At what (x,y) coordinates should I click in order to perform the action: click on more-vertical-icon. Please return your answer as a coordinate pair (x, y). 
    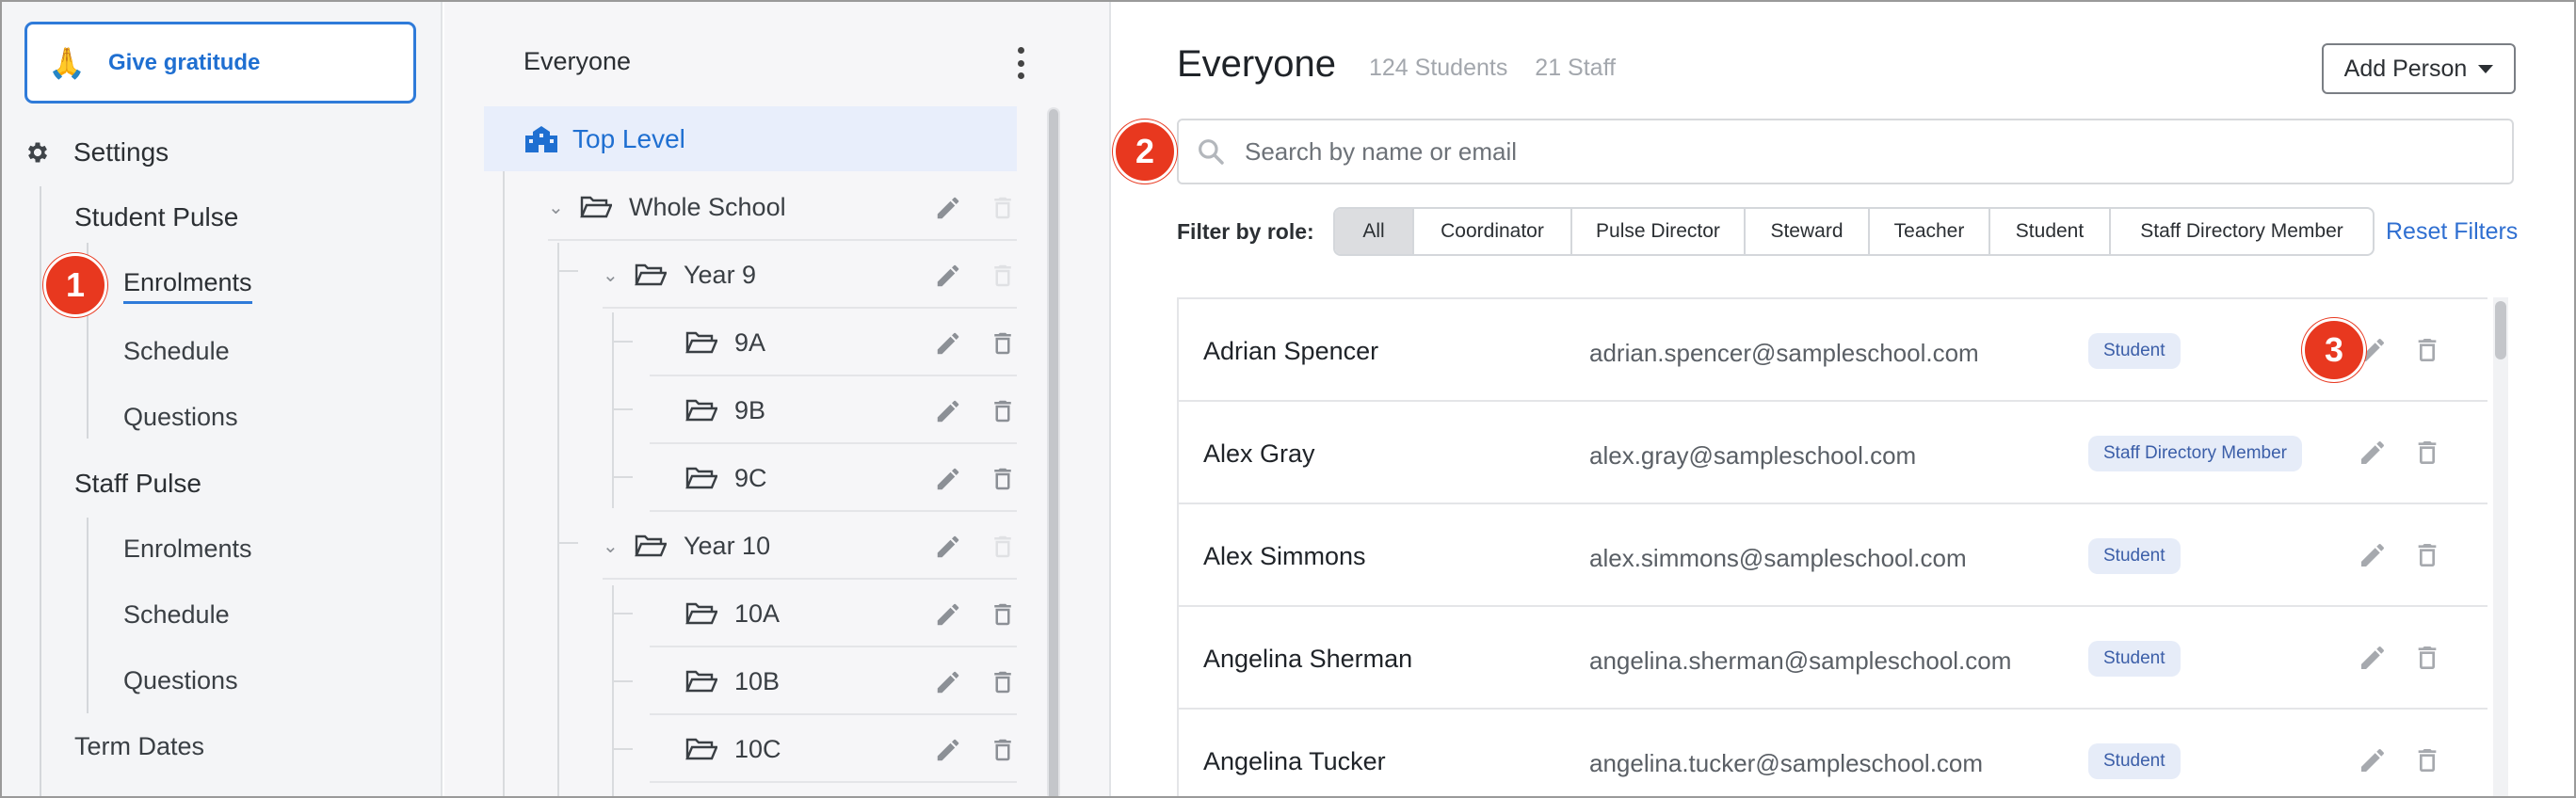
    Looking at the image, I should click on (1020, 63).